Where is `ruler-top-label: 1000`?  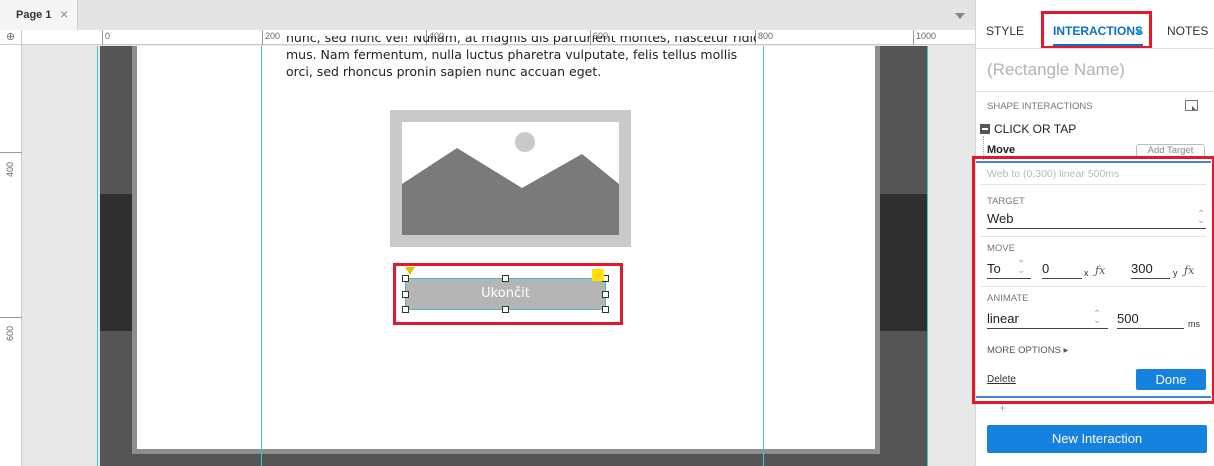
ruler-top-label: 1000 is located at coordinates (926, 36).